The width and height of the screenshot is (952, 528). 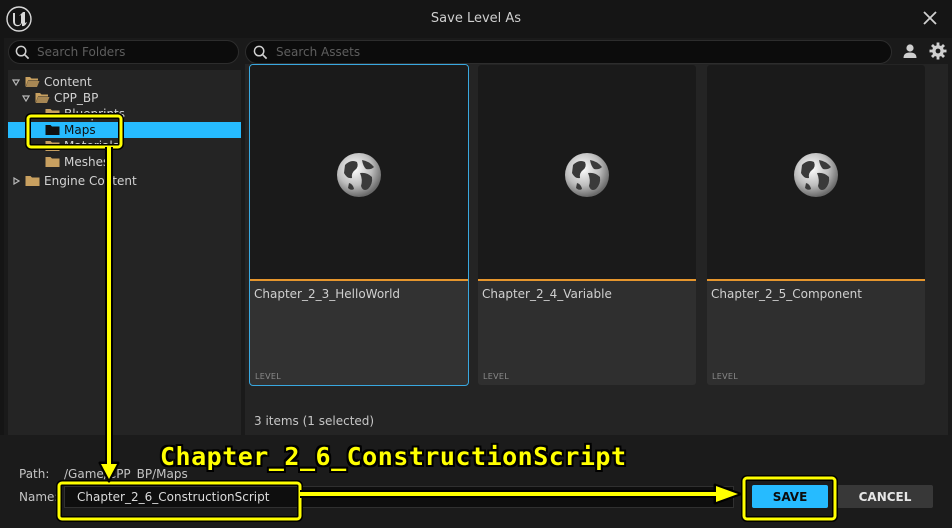 I want to click on folder-tree-item: Engine Content, so click(x=124, y=181).